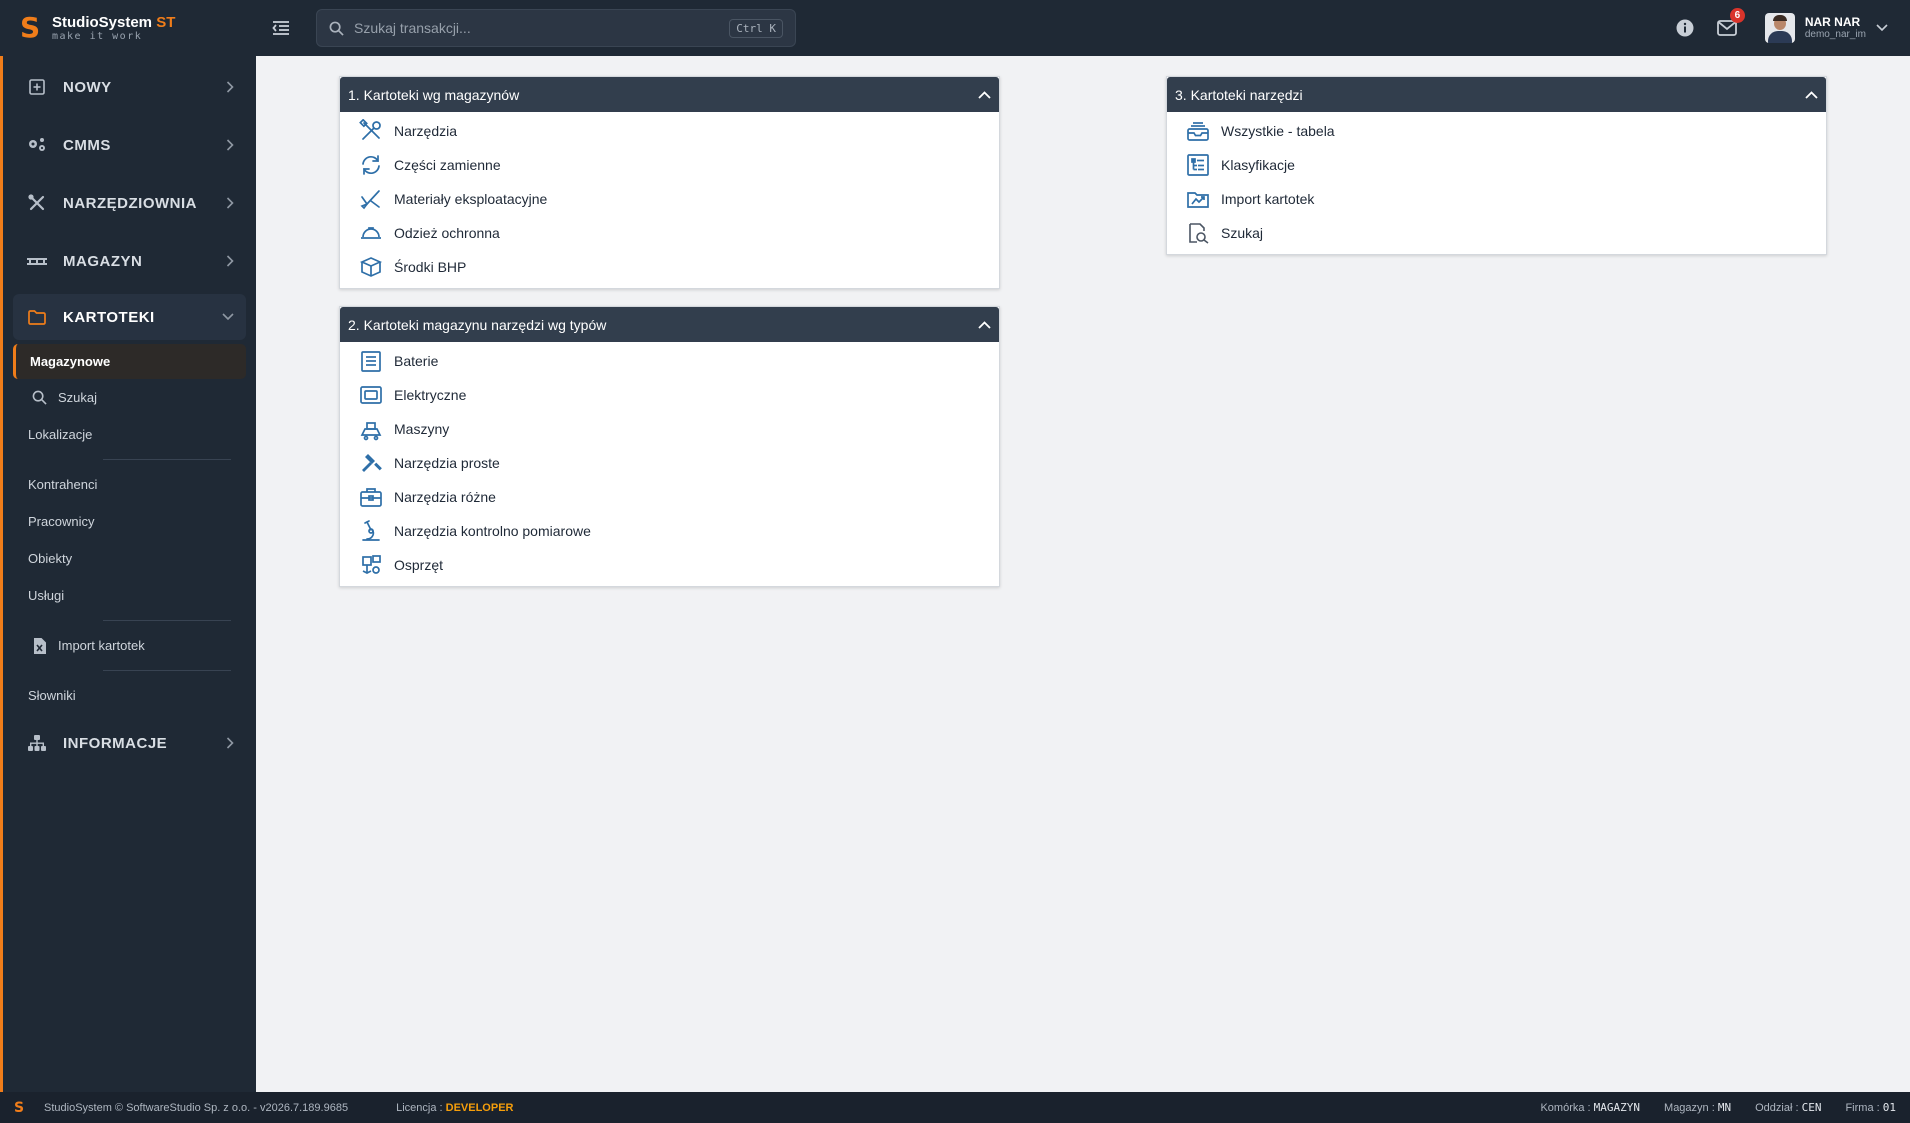  Describe the element at coordinates (129, 645) in the screenshot. I see `sidebar-item-import-kartotek: Import kartotek` at that location.